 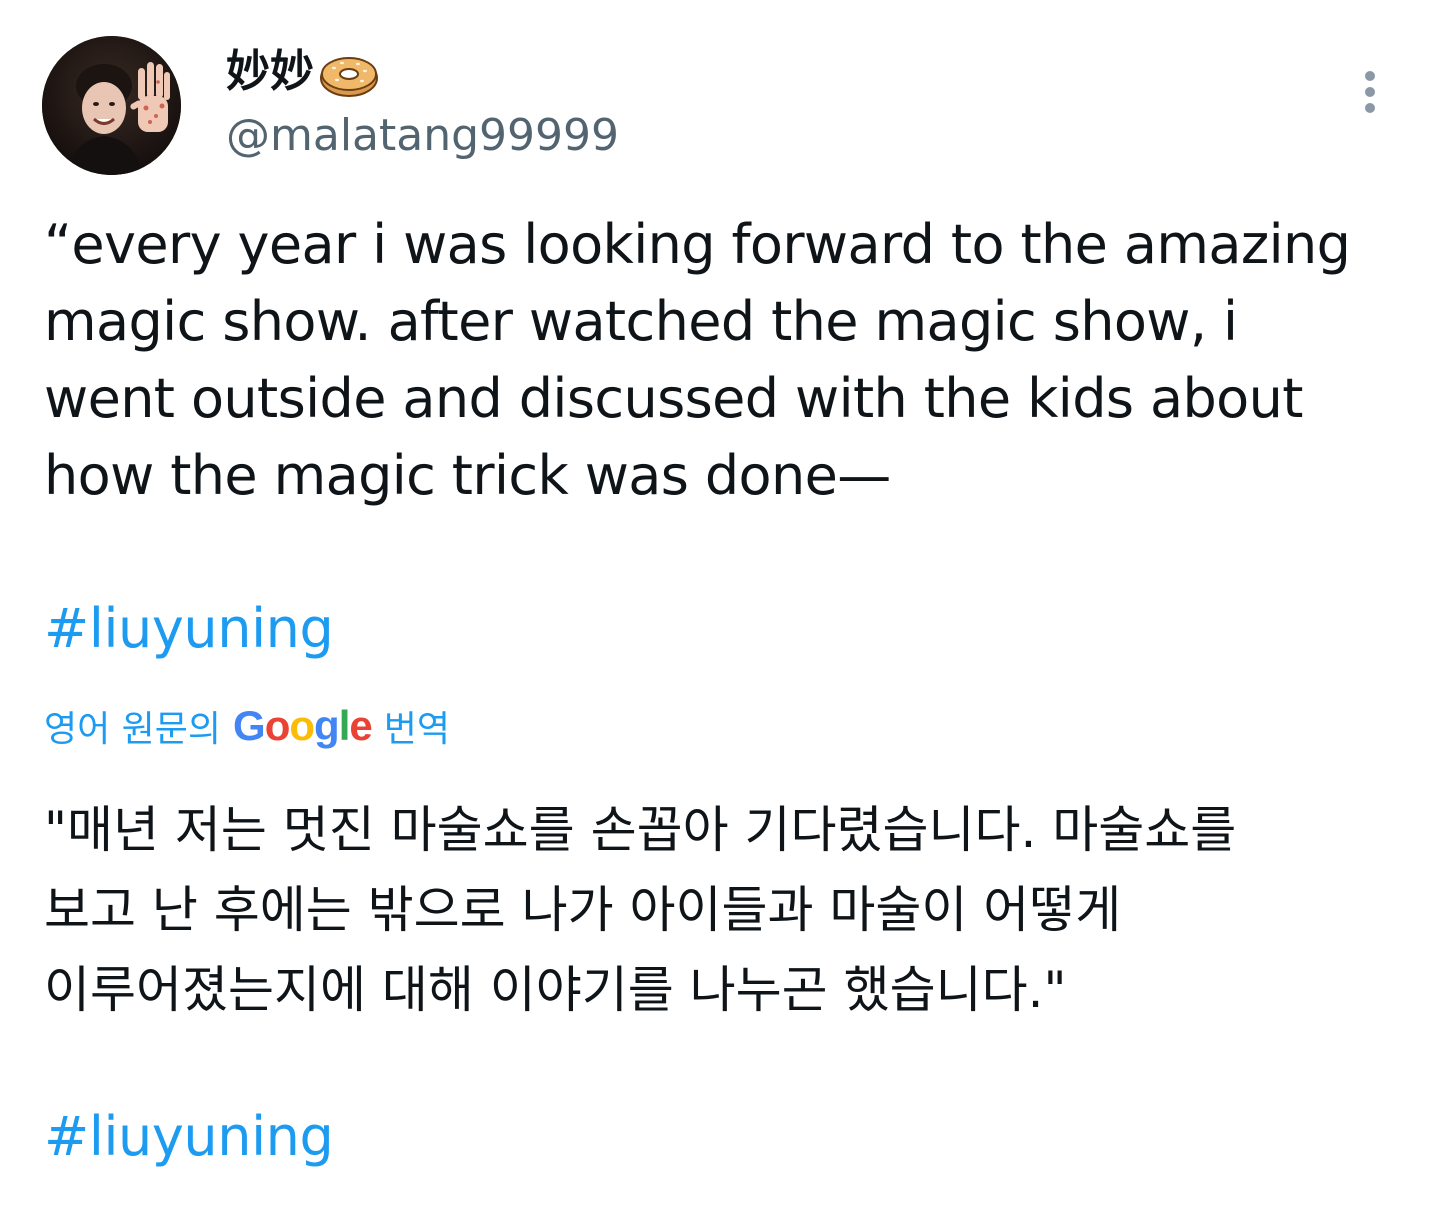 What do you see at coordinates (270, 72) in the screenshot?
I see `display-name: 妙妙` at bounding box center [270, 72].